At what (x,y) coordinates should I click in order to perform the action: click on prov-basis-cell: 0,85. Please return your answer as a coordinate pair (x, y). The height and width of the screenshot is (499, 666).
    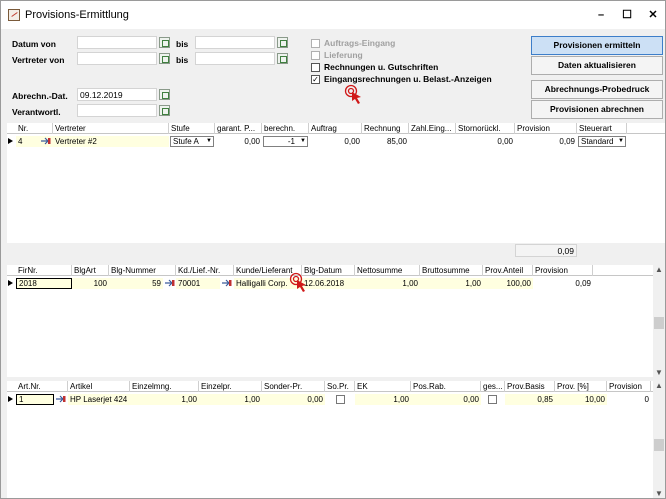
    Looking at the image, I should click on (530, 399).